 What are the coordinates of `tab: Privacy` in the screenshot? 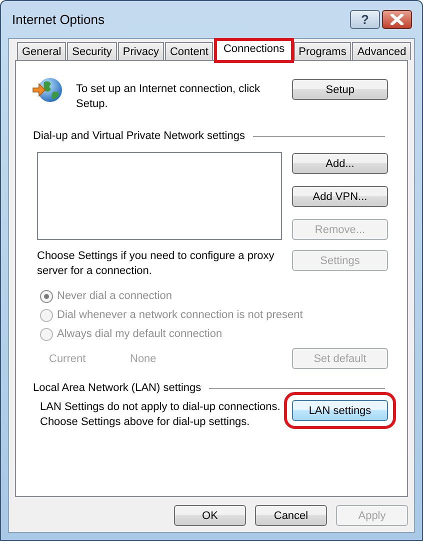 It's located at (141, 51).